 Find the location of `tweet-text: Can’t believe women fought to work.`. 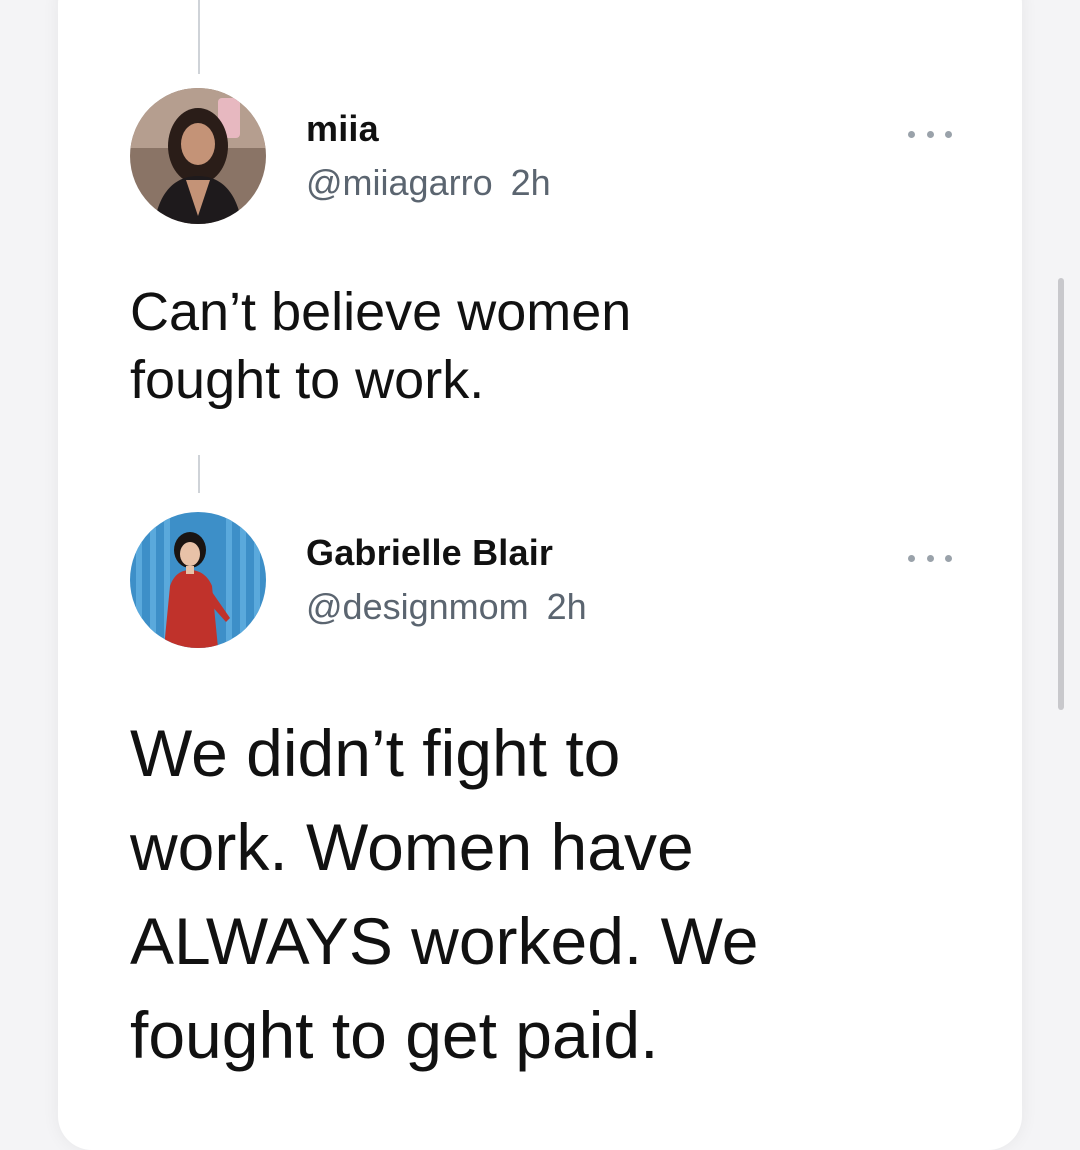

tweet-text: Can’t believe women fought to work. is located at coordinates (380, 346).